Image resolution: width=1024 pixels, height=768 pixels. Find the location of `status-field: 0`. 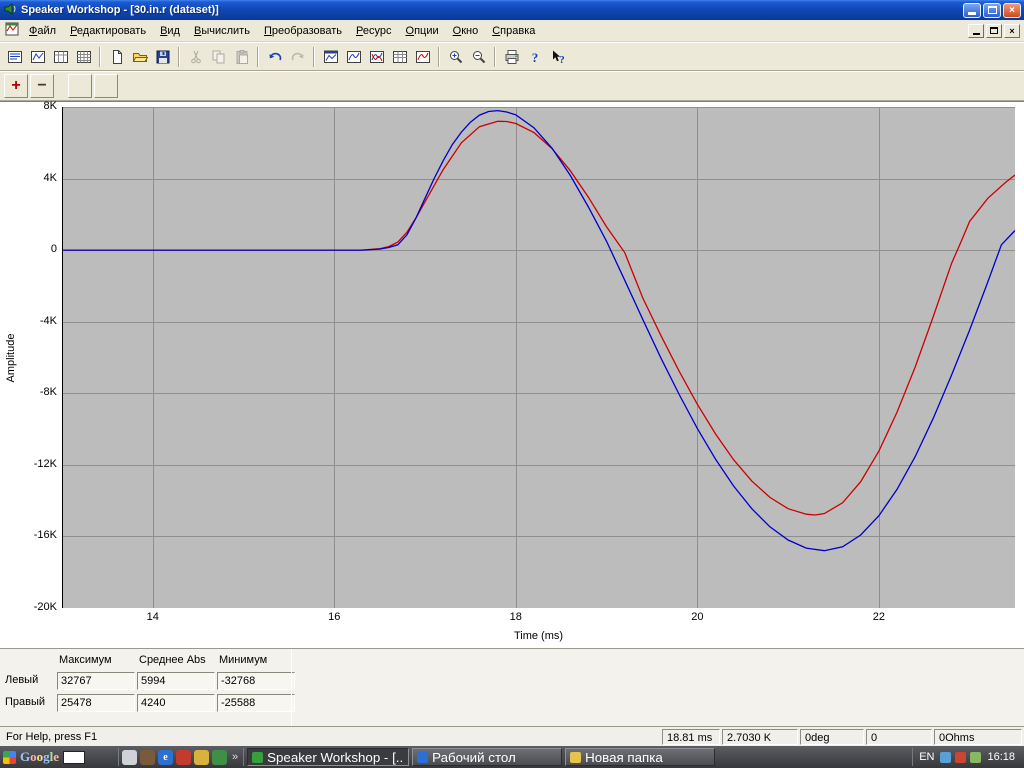

status-field: 0 is located at coordinates (899, 736).